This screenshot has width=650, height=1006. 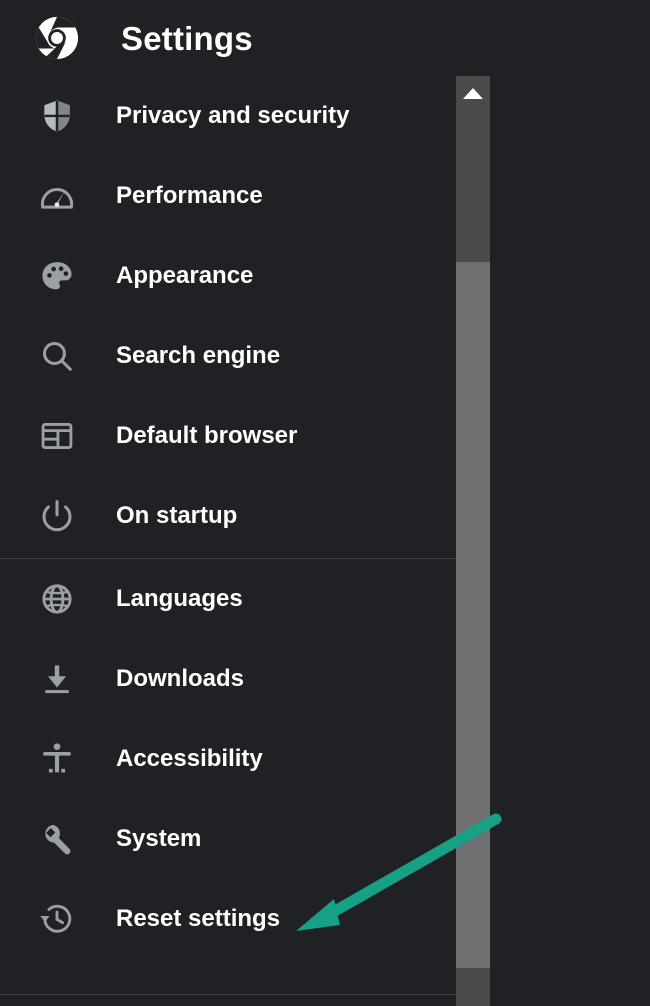 What do you see at coordinates (57, 276) in the screenshot?
I see `palette-icon` at bounding box center [57, 276].